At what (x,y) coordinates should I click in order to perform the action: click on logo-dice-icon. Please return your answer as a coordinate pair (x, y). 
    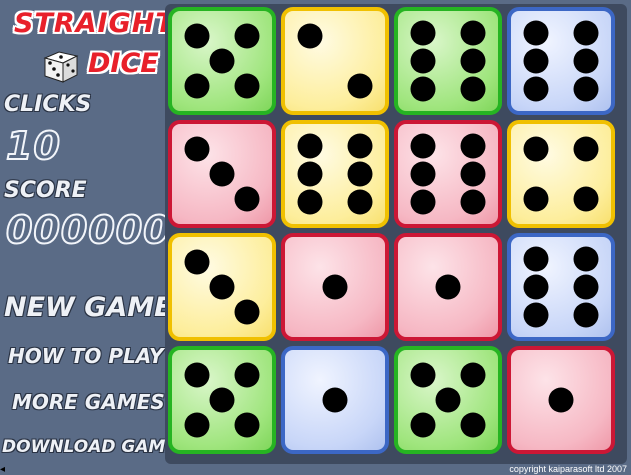
    Looking at the image, I should click on (61, 67).